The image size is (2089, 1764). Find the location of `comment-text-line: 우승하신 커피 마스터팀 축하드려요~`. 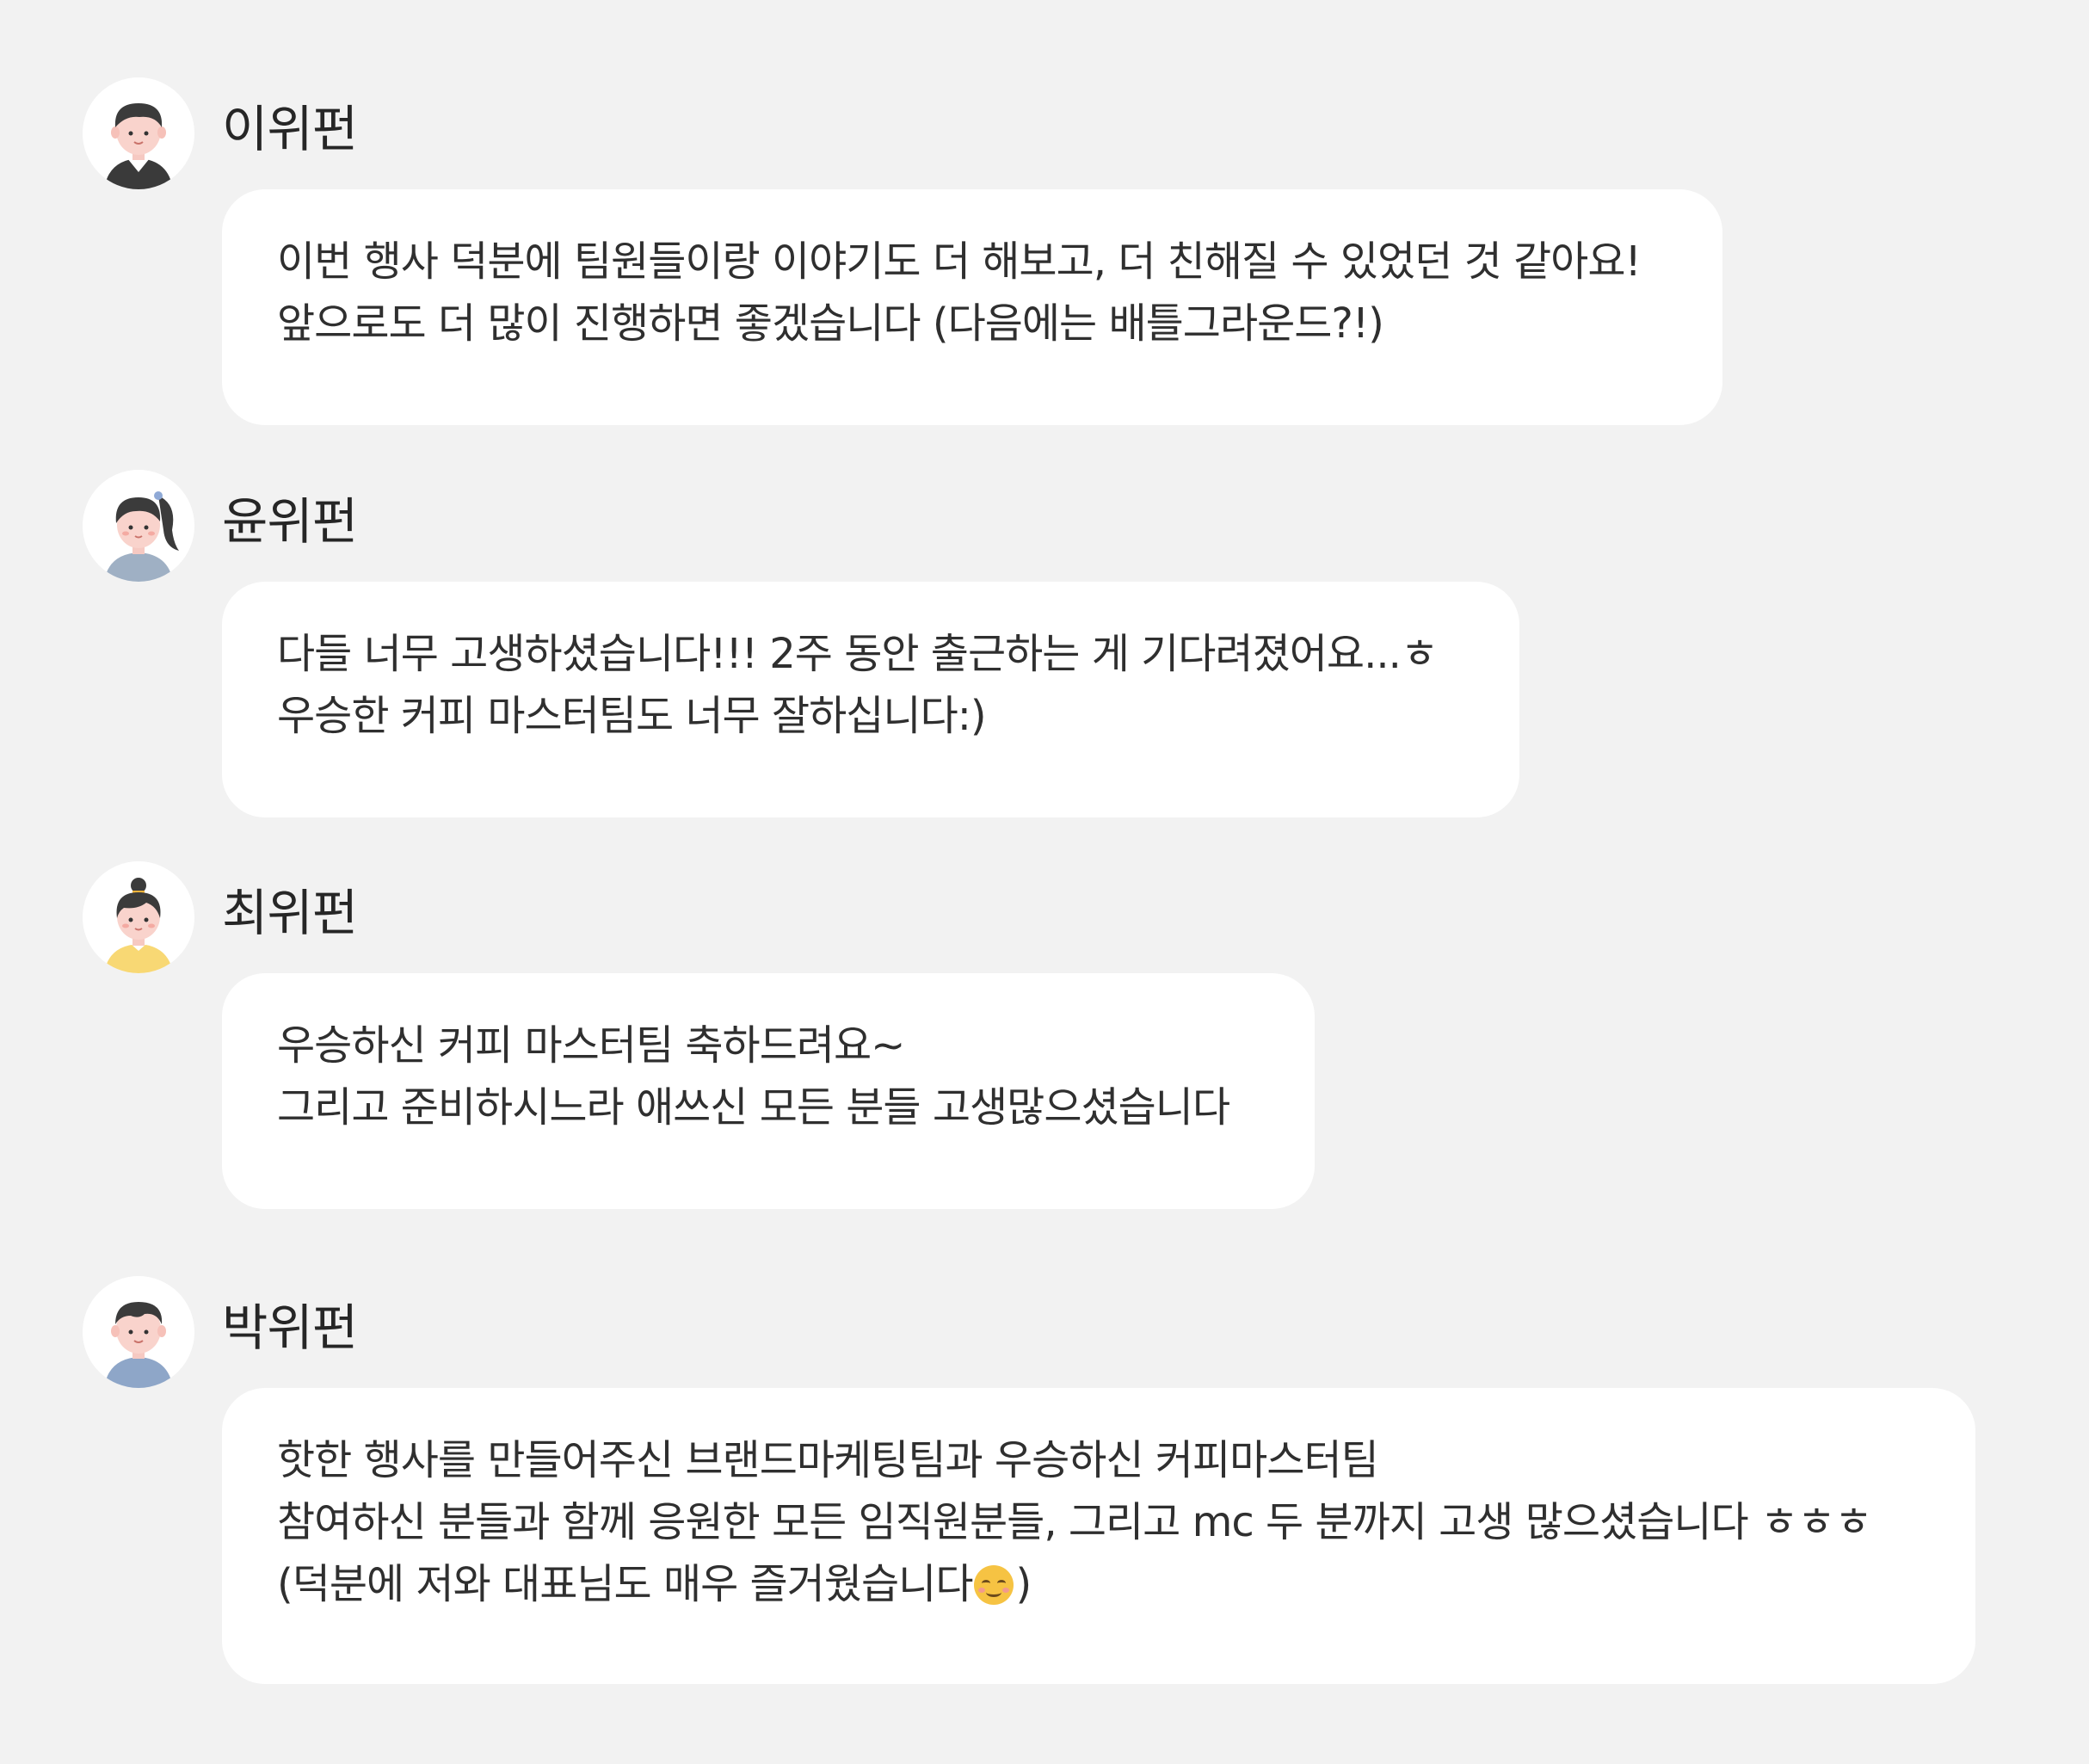

comment-text-line: 우승하신 커피 마스터팀 축하드려요~ is located at coordinates (591, 1045).